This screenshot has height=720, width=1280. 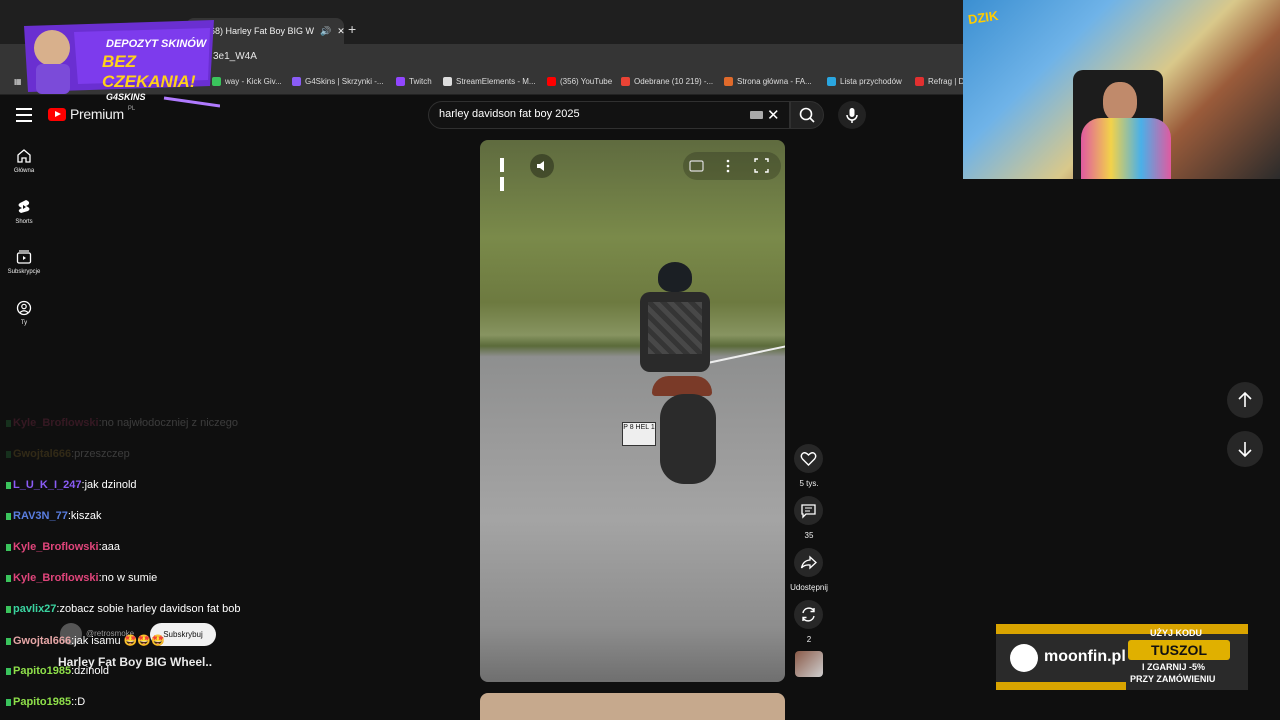 I want to click on chat-username: Kyle_Broflowski, so click(x=56, y=423).